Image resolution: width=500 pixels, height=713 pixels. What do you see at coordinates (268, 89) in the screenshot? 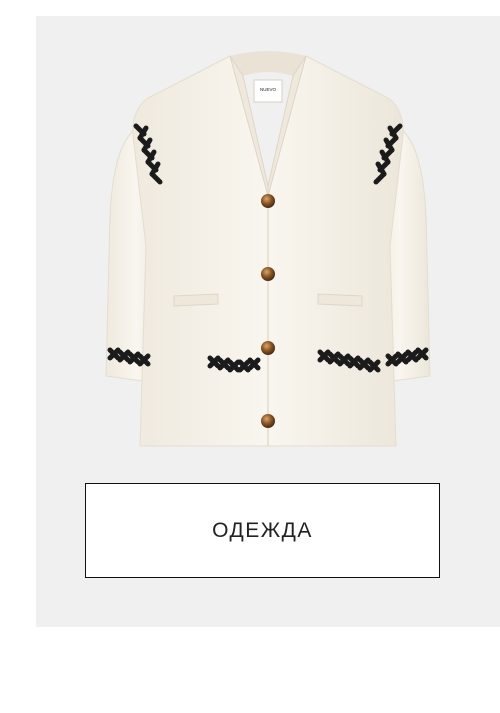
I see `svg-text: NUEVO` at bounding box center [268, 89].